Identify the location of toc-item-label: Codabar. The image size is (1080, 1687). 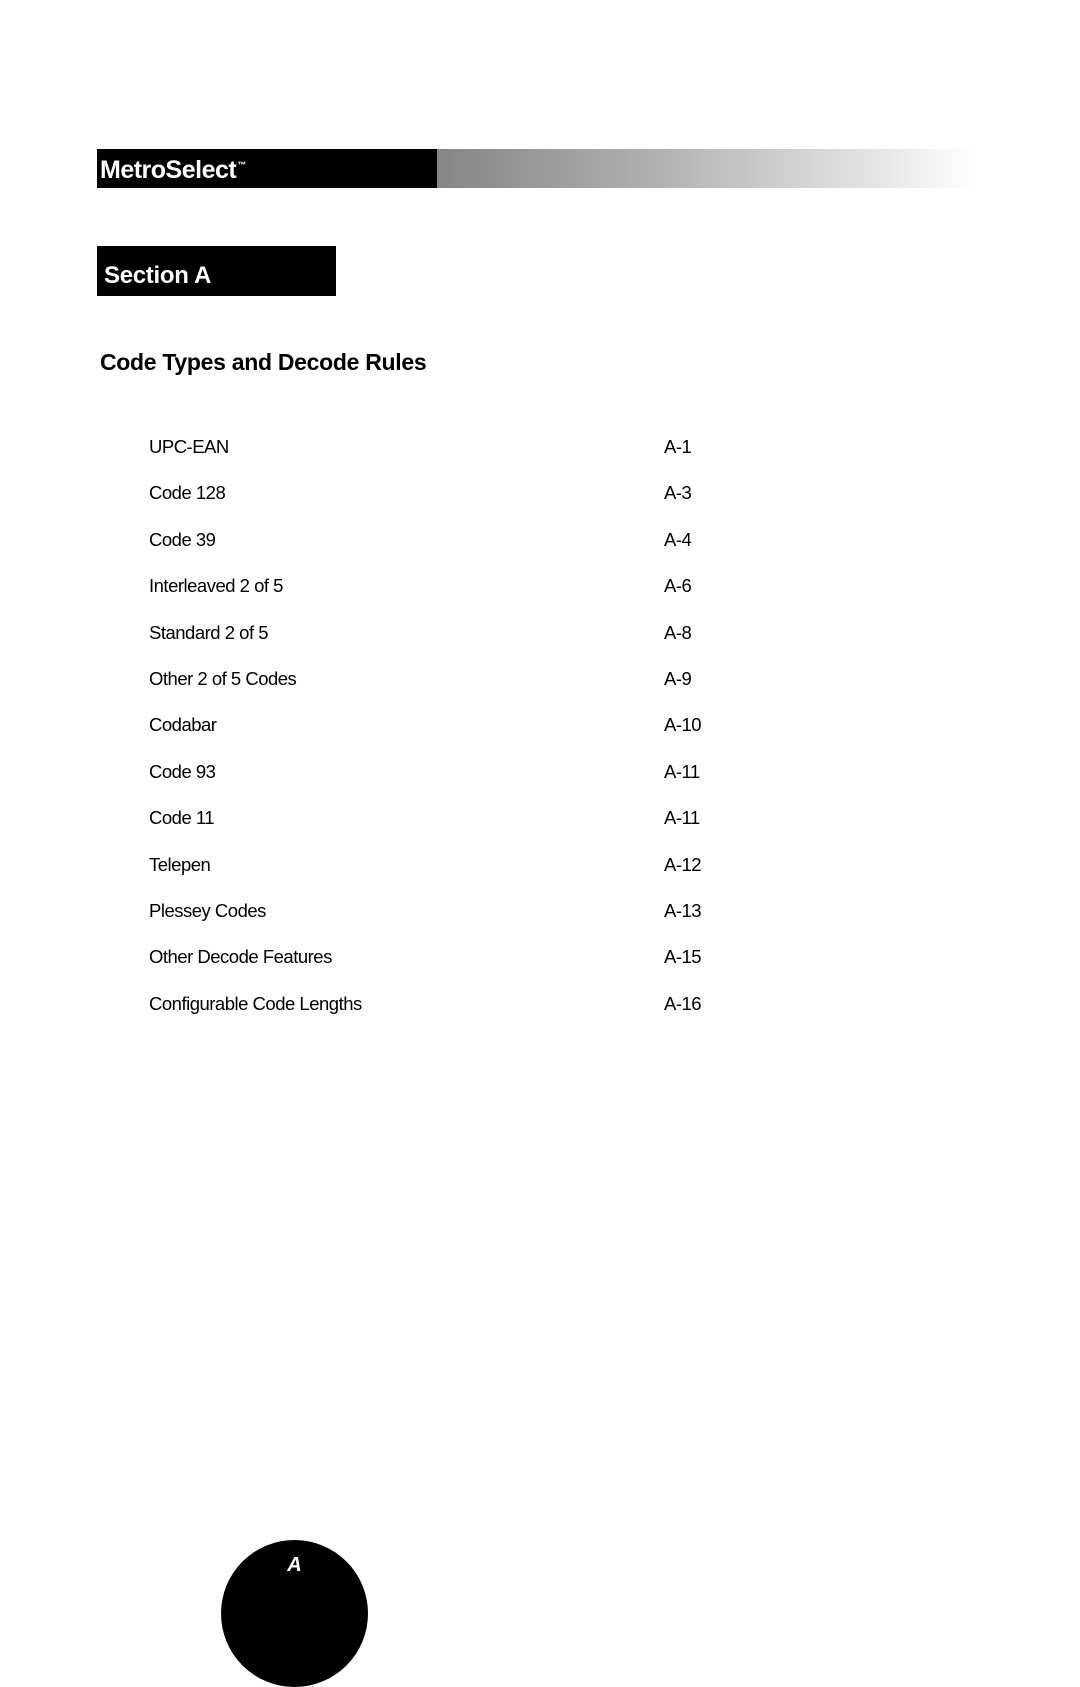
(183, 725).